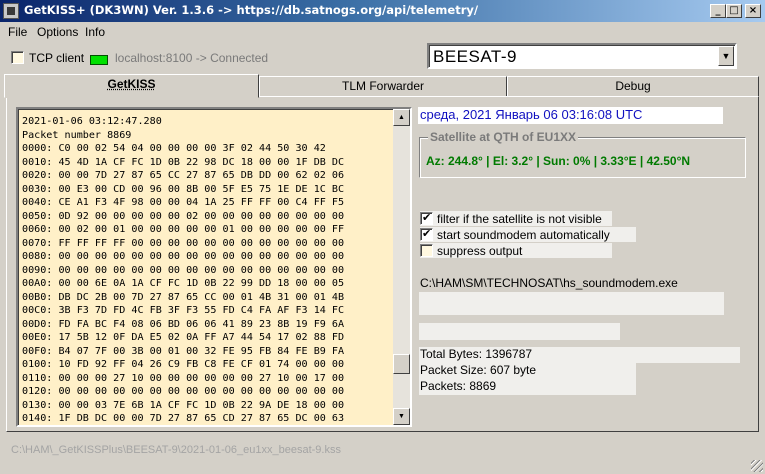 This screenshot has width=765, height=474. I want to click on packet-size: Packet Size: 607 byte, so click(527, 371).